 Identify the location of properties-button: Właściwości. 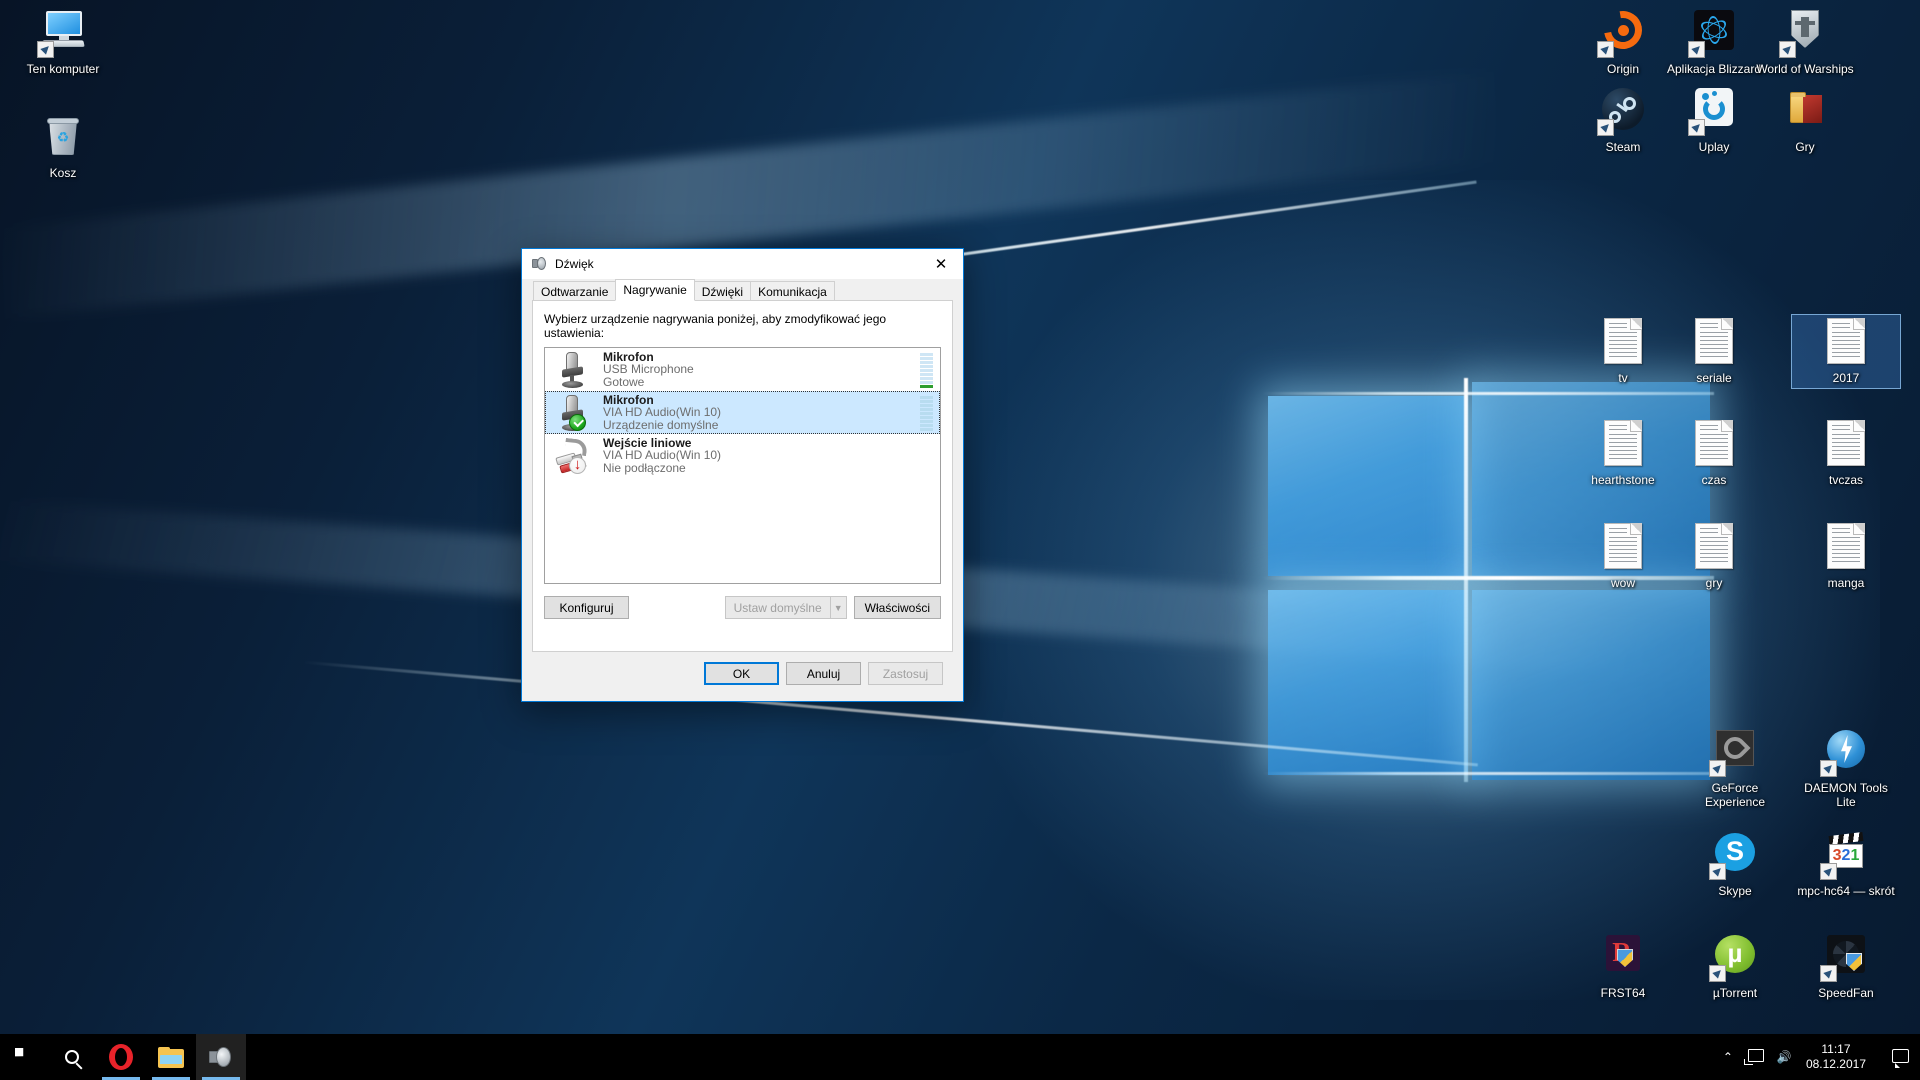
(897, 607).